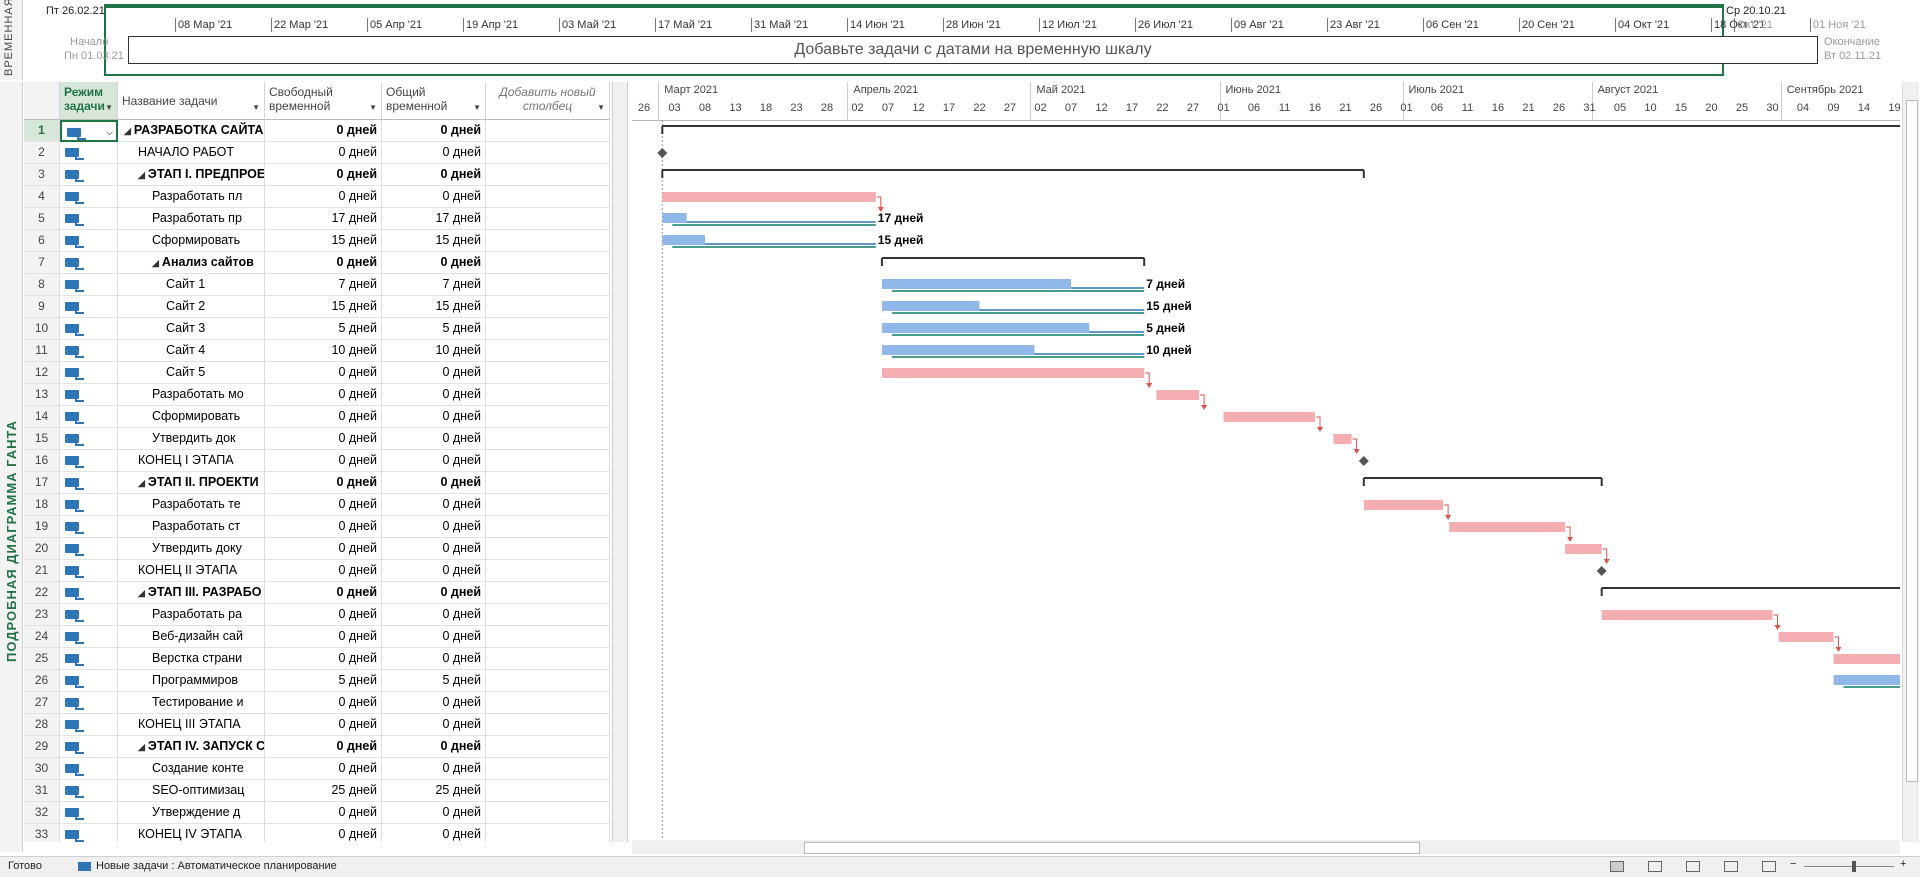 The image size is (1920, 877). I want to click on free-slack-cell: 15 дней, so click(323, 307).